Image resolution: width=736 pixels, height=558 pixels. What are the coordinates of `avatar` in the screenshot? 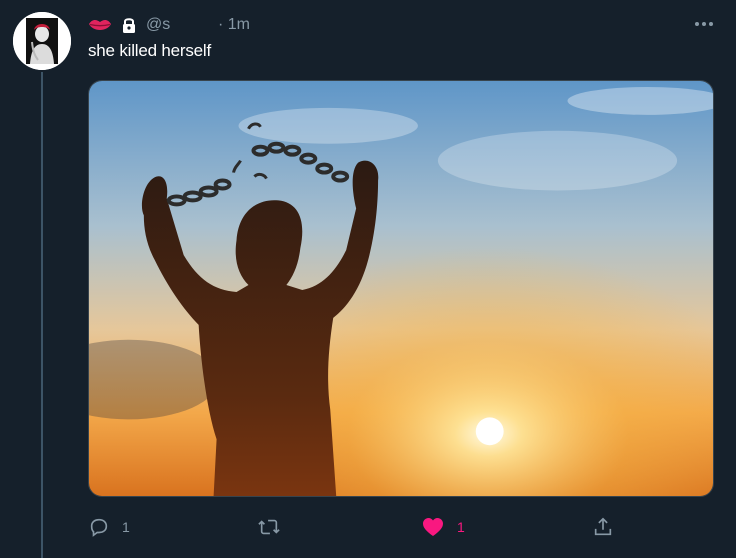 It's located at (42, 41).